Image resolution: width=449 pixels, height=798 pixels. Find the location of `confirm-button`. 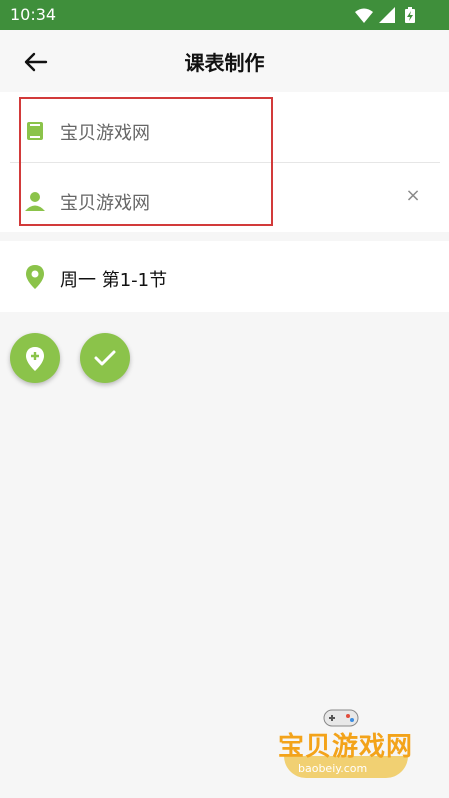

confirm-button is located at coordinates (105, 358).